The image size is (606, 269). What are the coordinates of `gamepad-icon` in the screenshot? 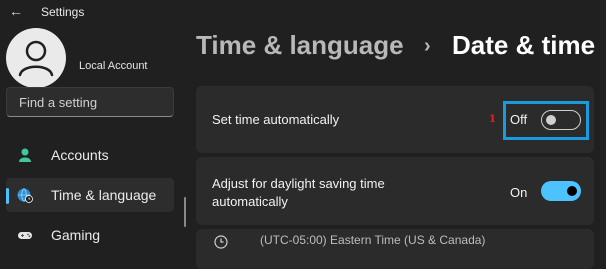 It's located at (25, 235).